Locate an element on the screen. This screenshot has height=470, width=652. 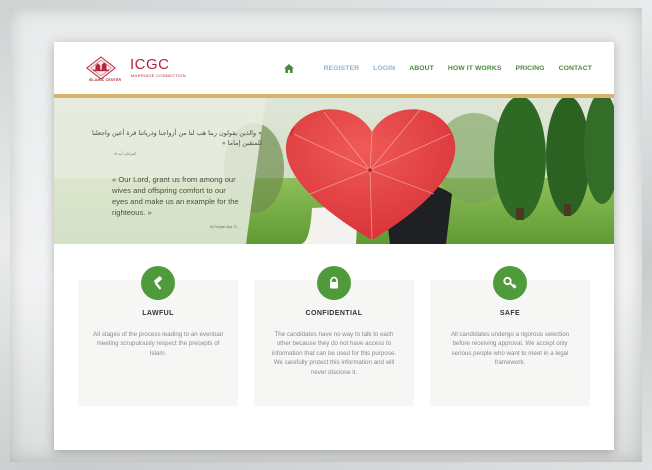
key-icon is located at coordinates (510, 283).